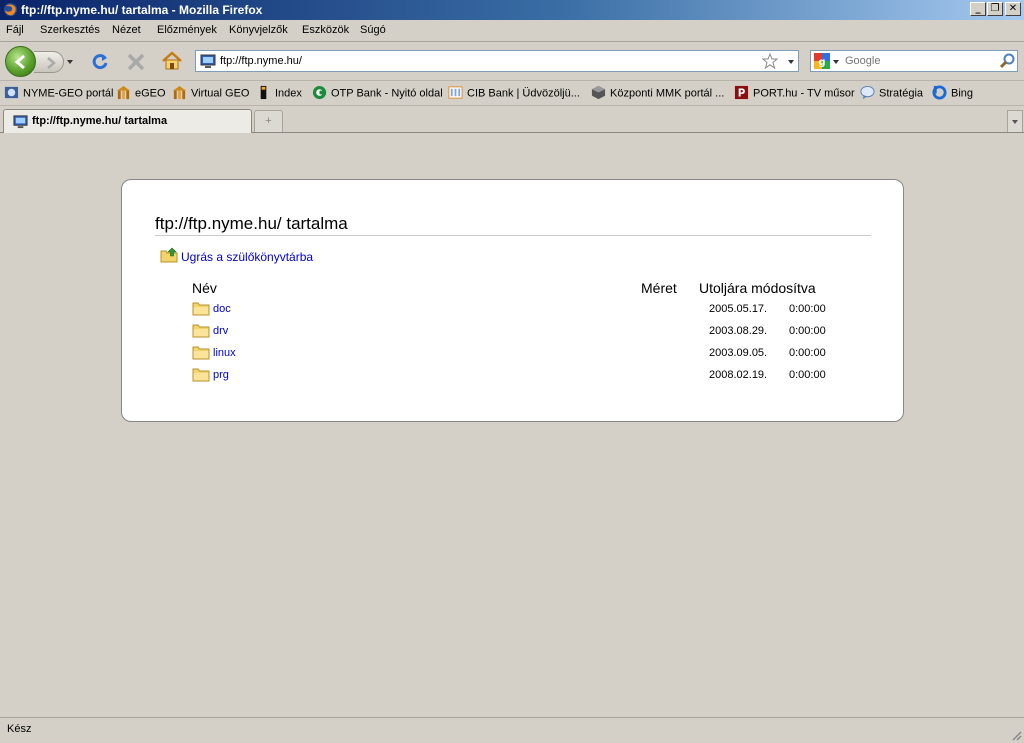 The image size is (1024, 743). I want to click on minimize-button: _, so click(978, 9).